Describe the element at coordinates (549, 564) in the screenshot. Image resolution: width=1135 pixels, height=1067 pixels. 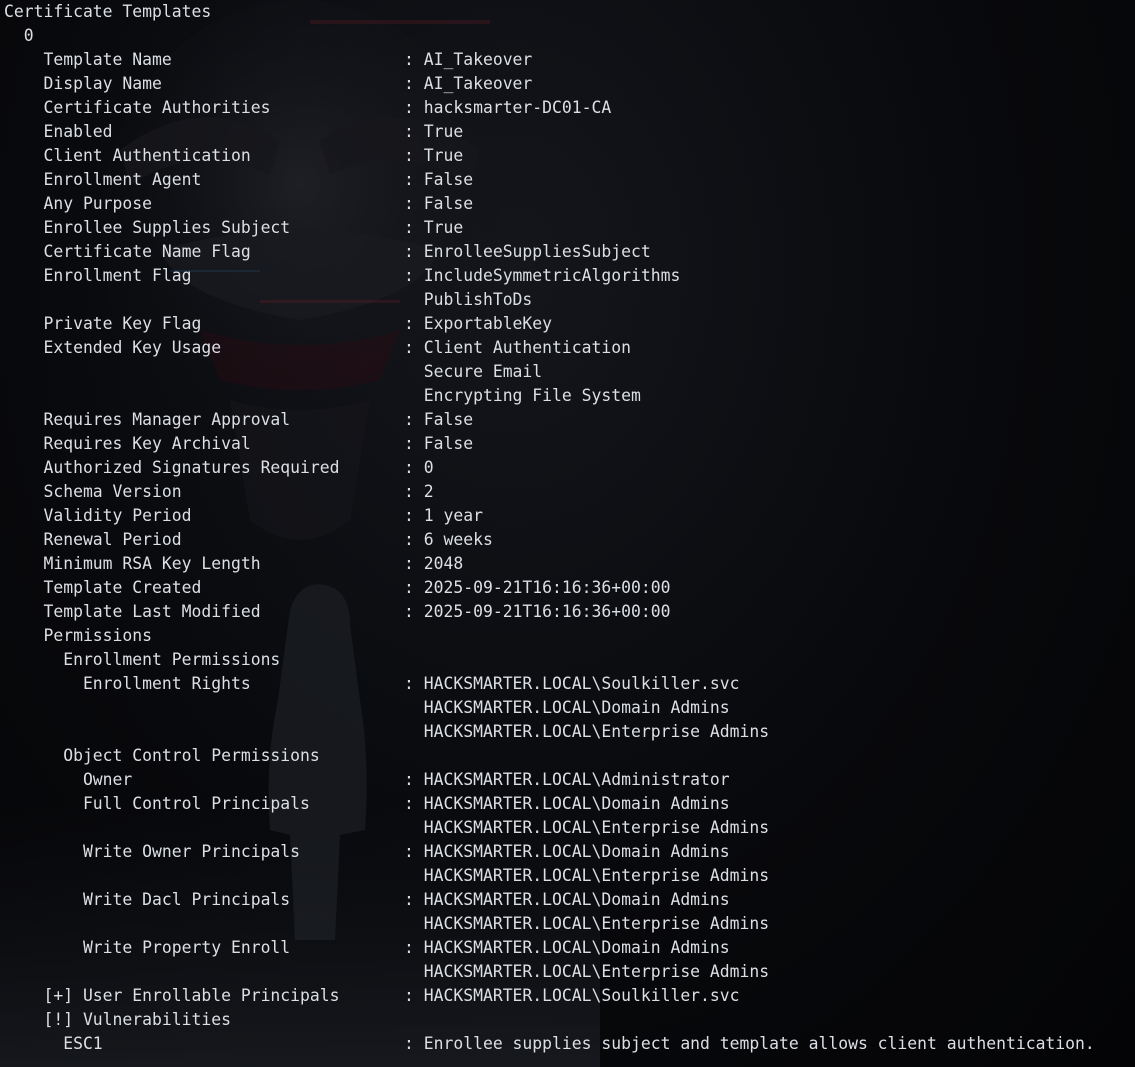
I see `field-row: Minimum RSA Key Length: 2048` at that location.